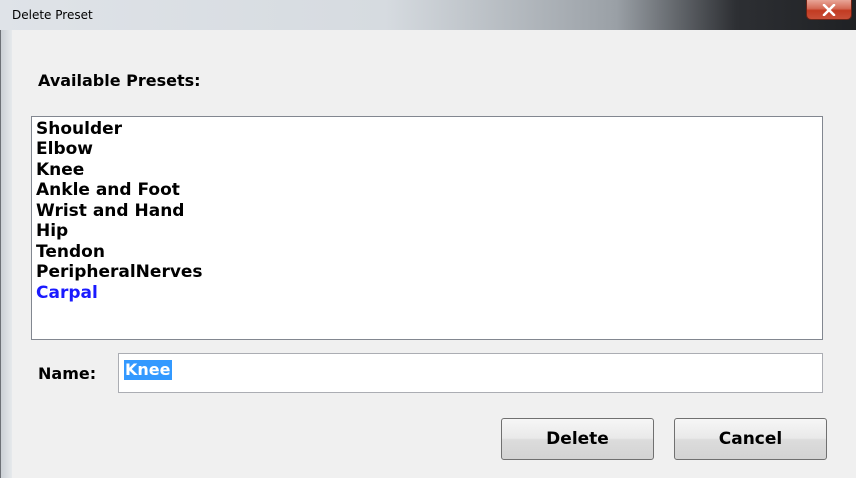 This screenshot has width=856, height=478. I want to click on close-button, so click(829, 10).